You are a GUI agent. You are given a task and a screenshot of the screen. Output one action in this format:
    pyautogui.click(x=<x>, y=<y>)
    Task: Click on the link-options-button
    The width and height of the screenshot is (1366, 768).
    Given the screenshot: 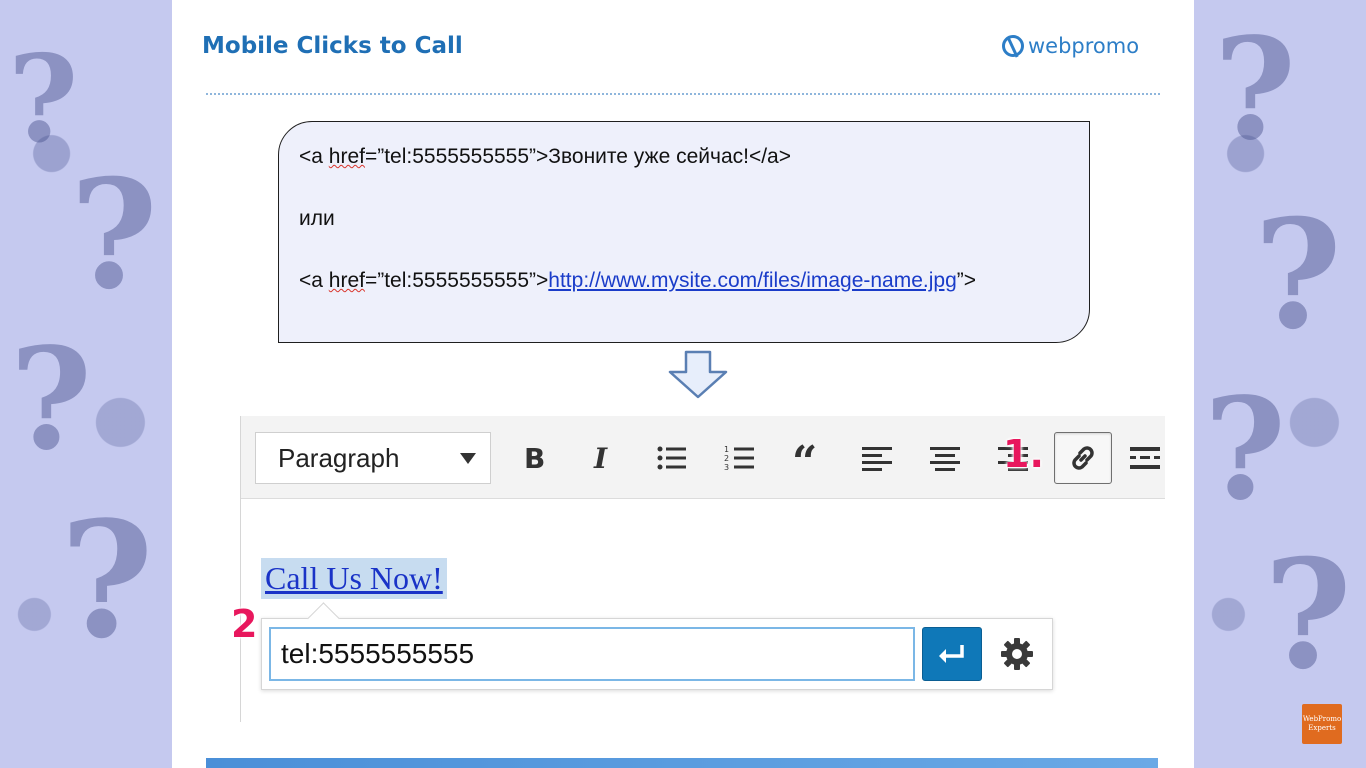 What is the action you would take?
    pyautogui.click(x=1017, y=654)
    